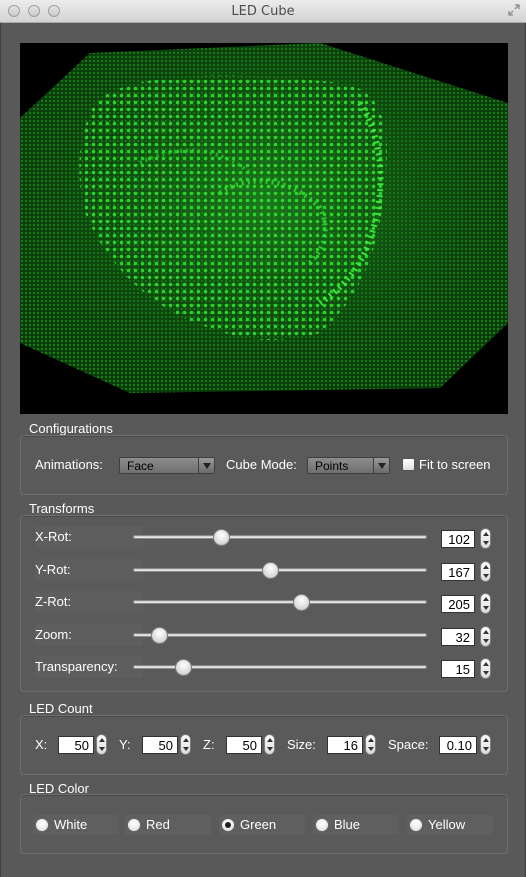 The width and height of the screenshot is (526, 877). I want to click on x-rot-label: X-Rot:, so click(53, 536).